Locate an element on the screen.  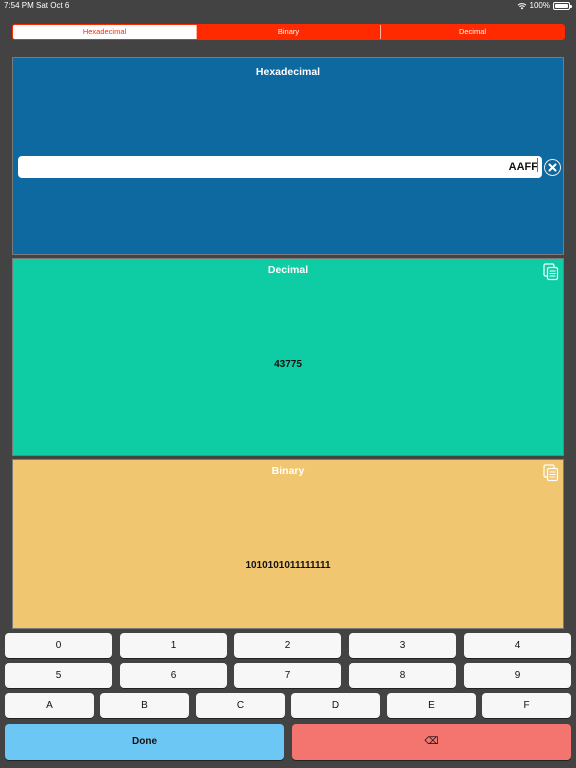
hex-input-value: AAFF is located at coordinates (523, 167).